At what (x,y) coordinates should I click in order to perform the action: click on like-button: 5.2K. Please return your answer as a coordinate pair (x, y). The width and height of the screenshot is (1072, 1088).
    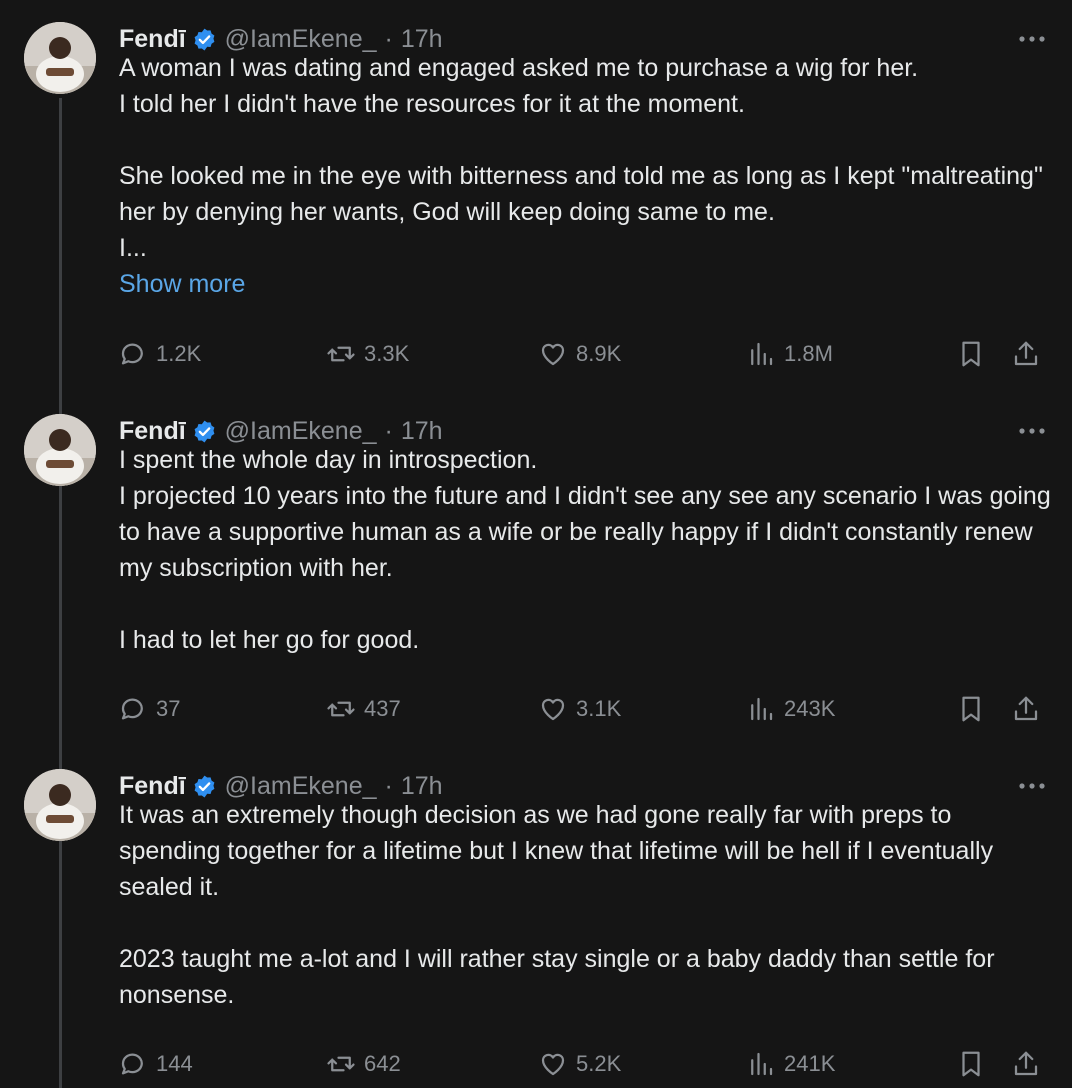
    Looking at the image, I should click on (579, 1064).